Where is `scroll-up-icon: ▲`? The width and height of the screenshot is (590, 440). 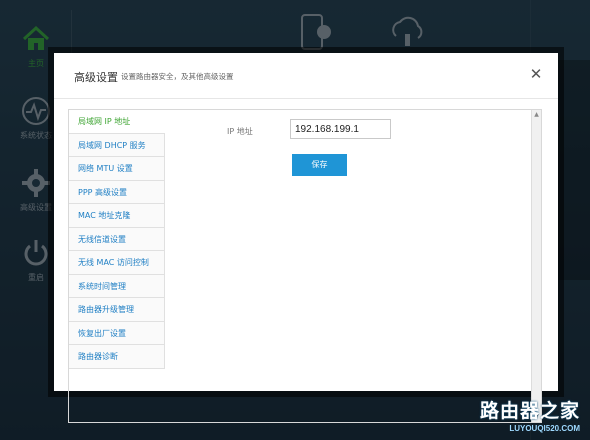
scroll-up-icon: ▲ is located at coordinates (536, 115).